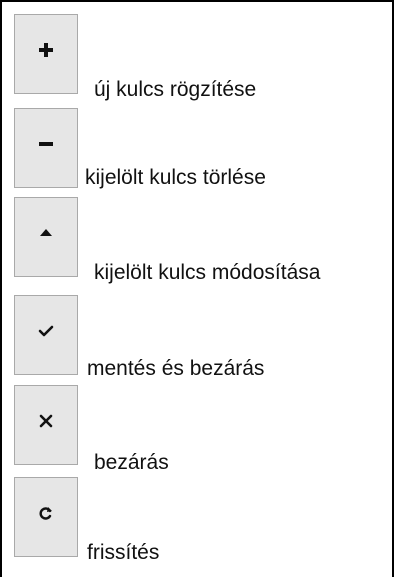 Image resolution: width=400 pixels, height=577 pixels. I want to click on add-key-button, so click(46, 54).